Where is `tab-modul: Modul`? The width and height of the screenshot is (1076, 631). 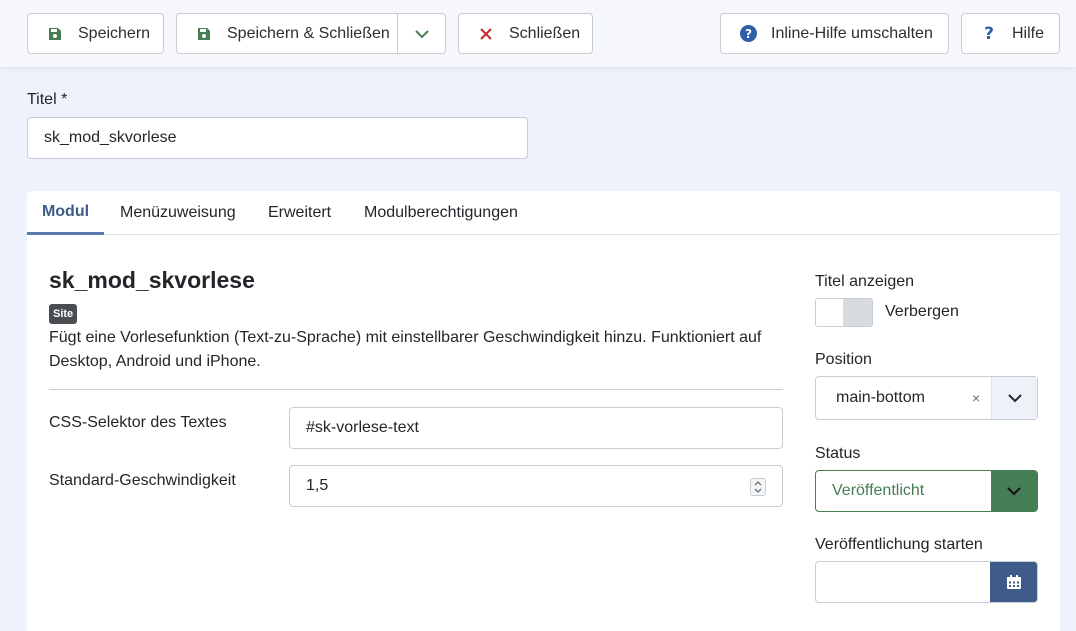 tab-modul: Modul is located at coordinates (65, 213).